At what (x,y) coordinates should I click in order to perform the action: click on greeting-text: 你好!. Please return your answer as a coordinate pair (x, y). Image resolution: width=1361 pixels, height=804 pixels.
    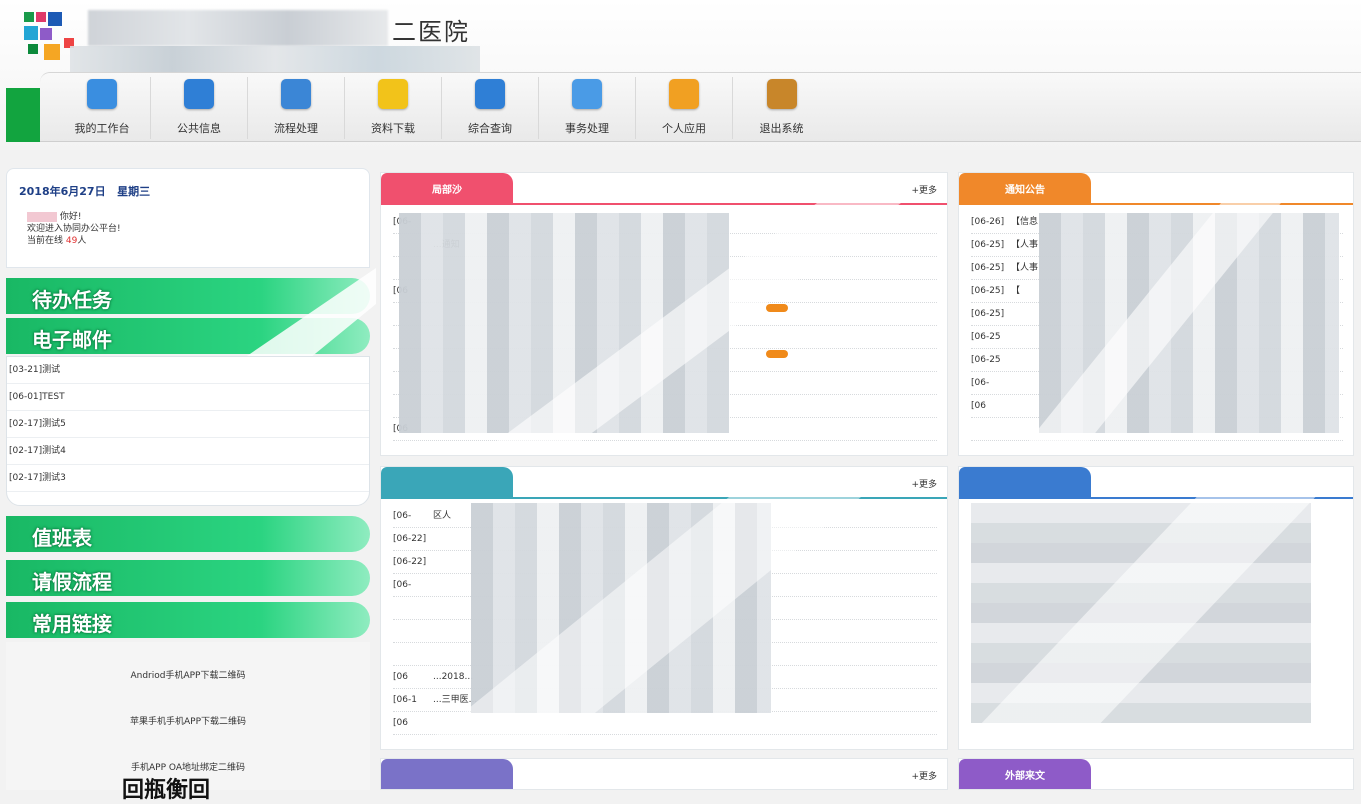
    Looking at the image, I should click on (70, 217).